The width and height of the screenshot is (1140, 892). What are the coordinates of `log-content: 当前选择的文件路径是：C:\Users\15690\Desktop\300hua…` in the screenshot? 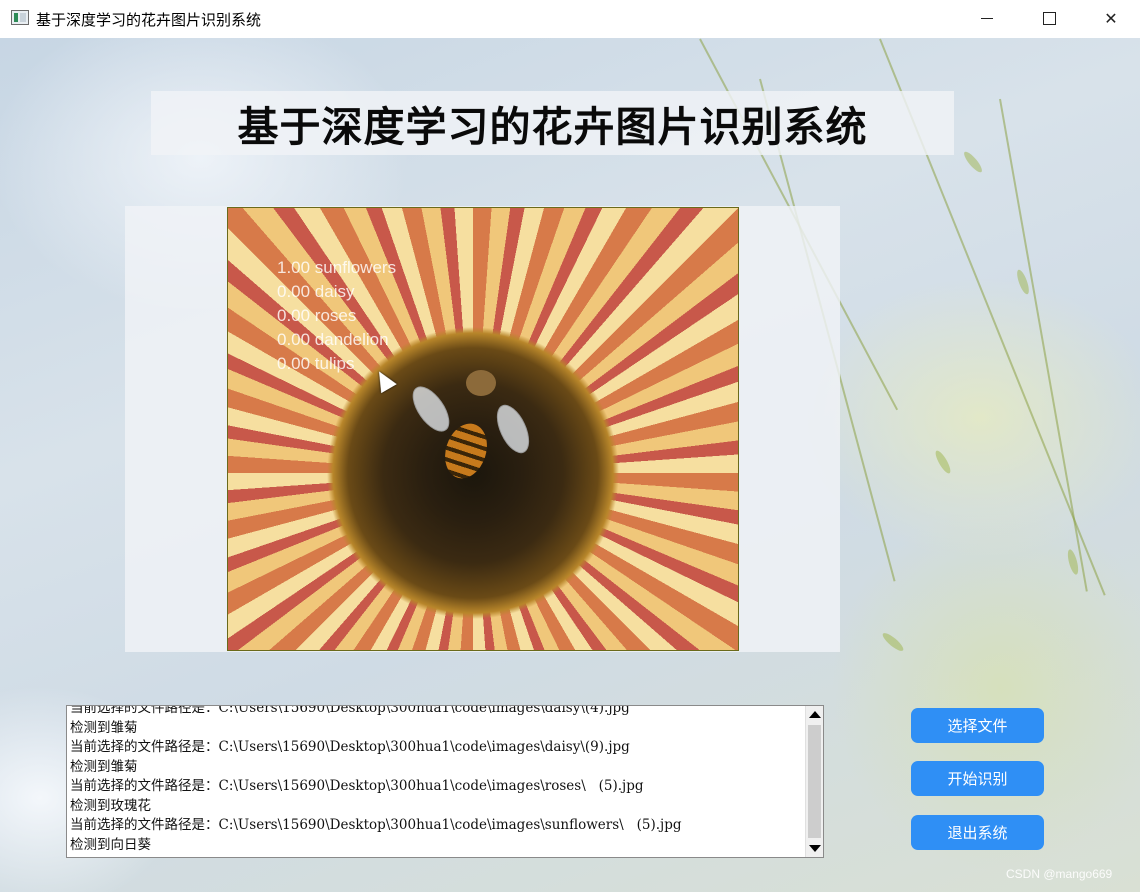 It's located at (436, 780).